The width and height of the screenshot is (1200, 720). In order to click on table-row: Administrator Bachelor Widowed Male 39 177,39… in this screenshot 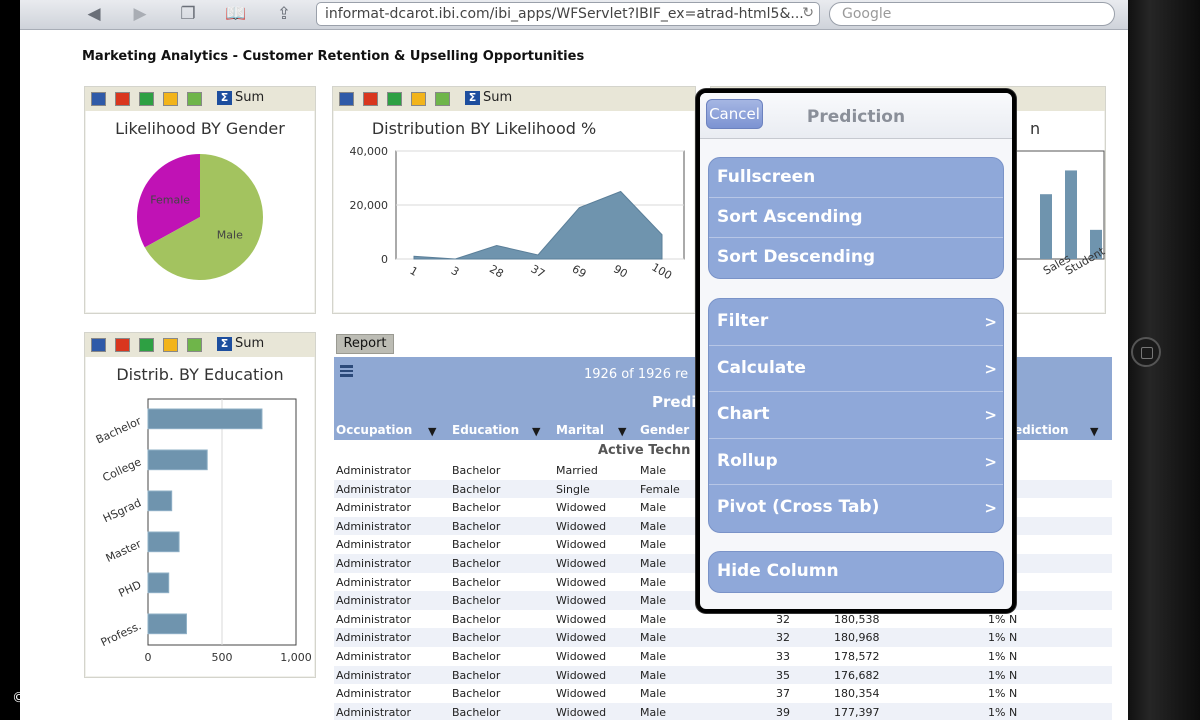, I will do `click(723, 711)`.